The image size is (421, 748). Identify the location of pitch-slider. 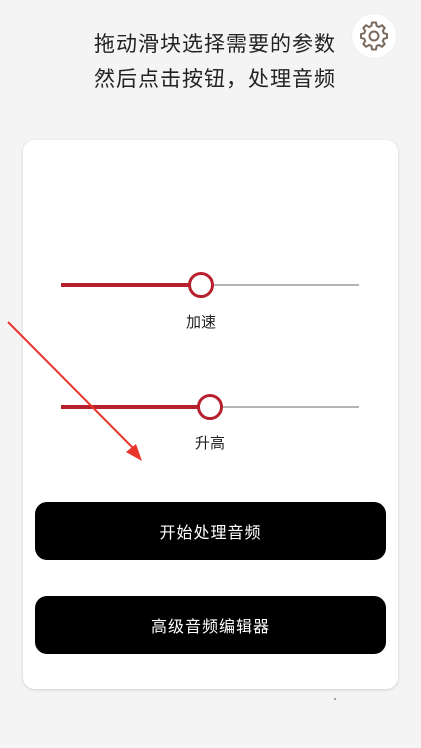
(210, 407).